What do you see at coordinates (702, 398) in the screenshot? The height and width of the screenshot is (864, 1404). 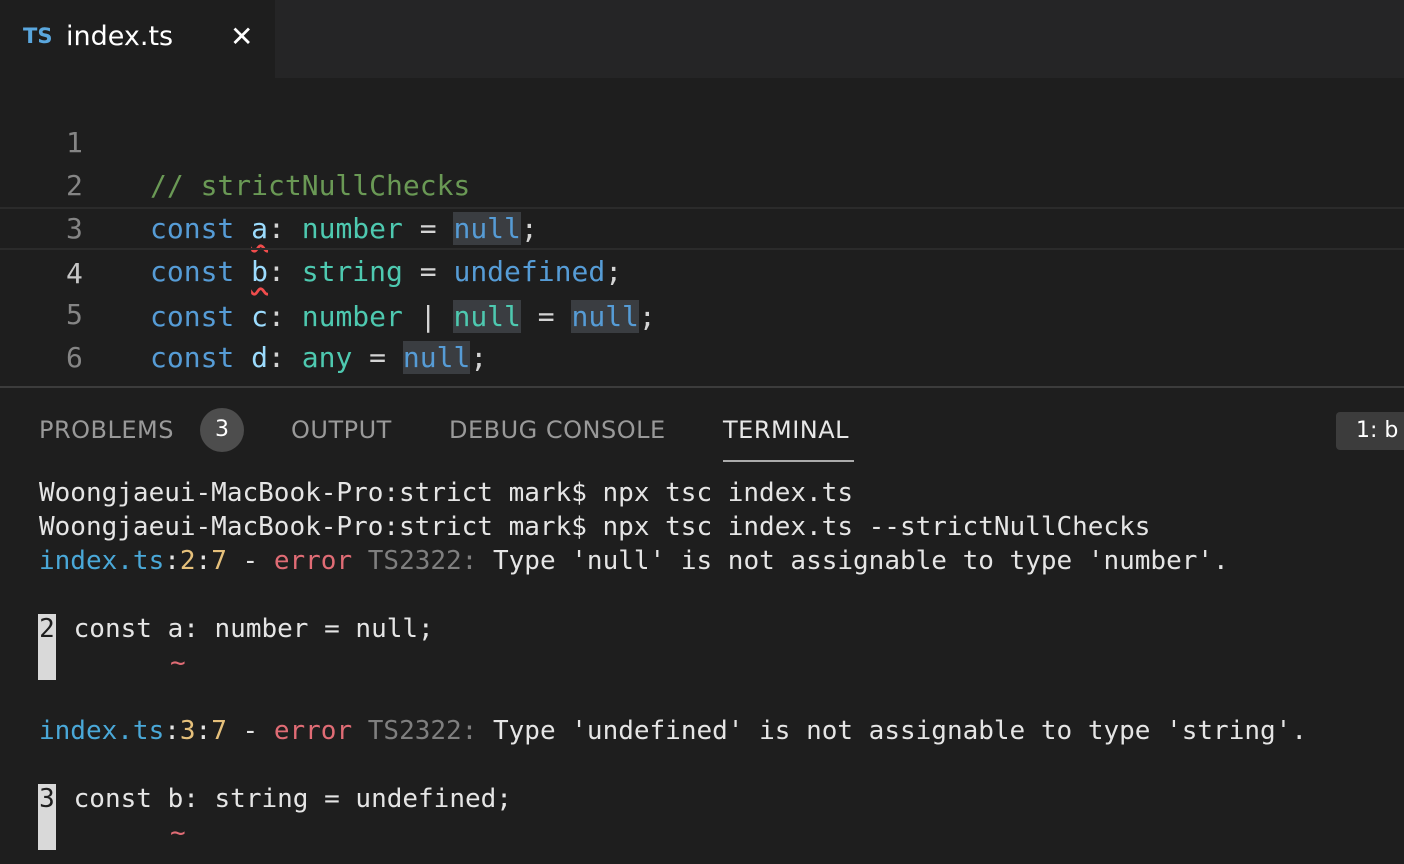 I see `code-line: 7 const f: void = undefined;` at bounding box center [702, 398].